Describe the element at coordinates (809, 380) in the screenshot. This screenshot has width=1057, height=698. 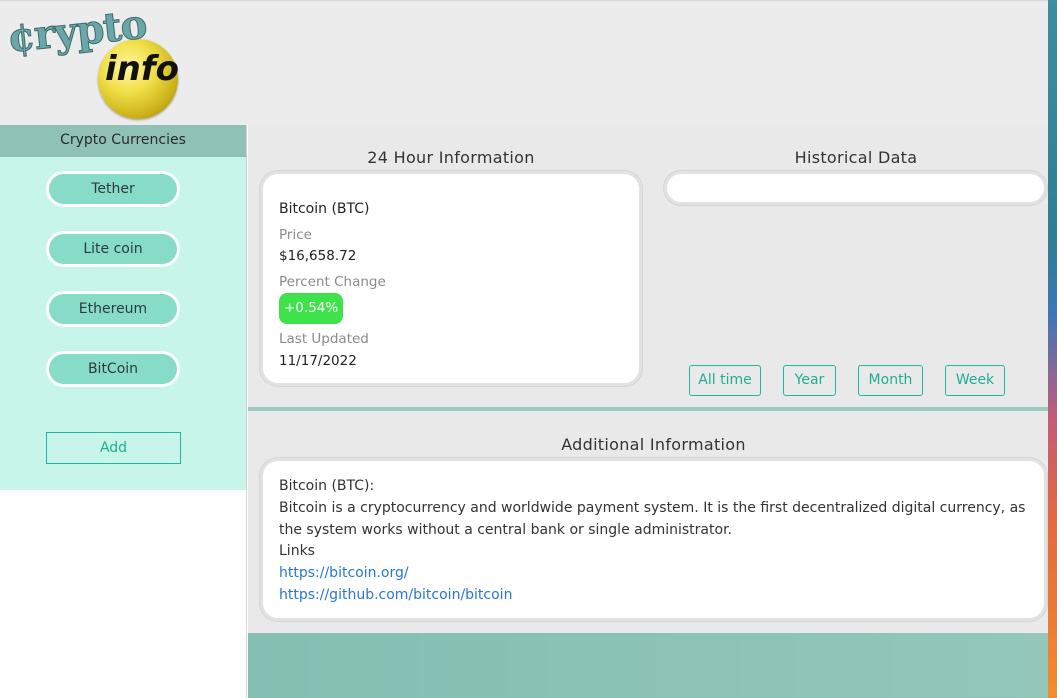
I see `range-year-button: Year` at that location.